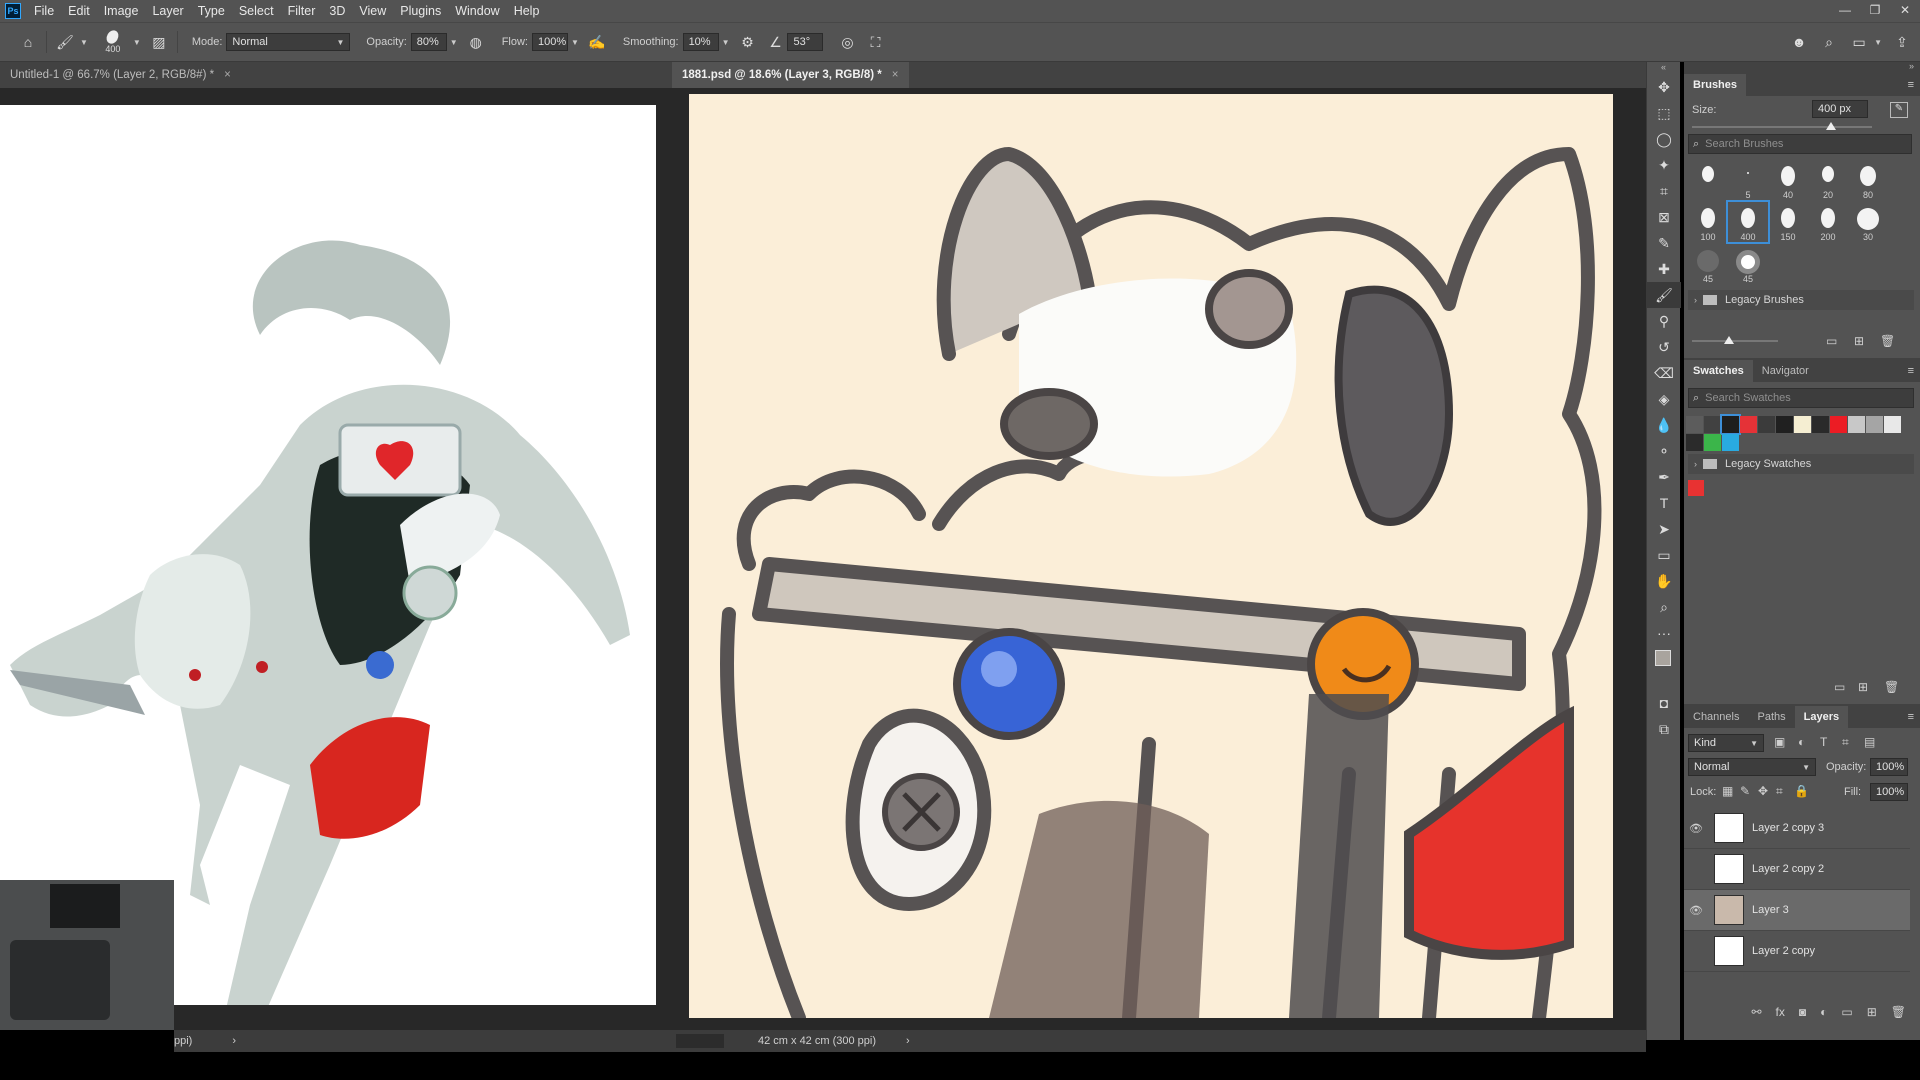 The height and width of the screenshot is (1080, 1920). Describe the element at coordinates (1828, 180) in the screenshot. I see `brush-preset: 20` at that location.